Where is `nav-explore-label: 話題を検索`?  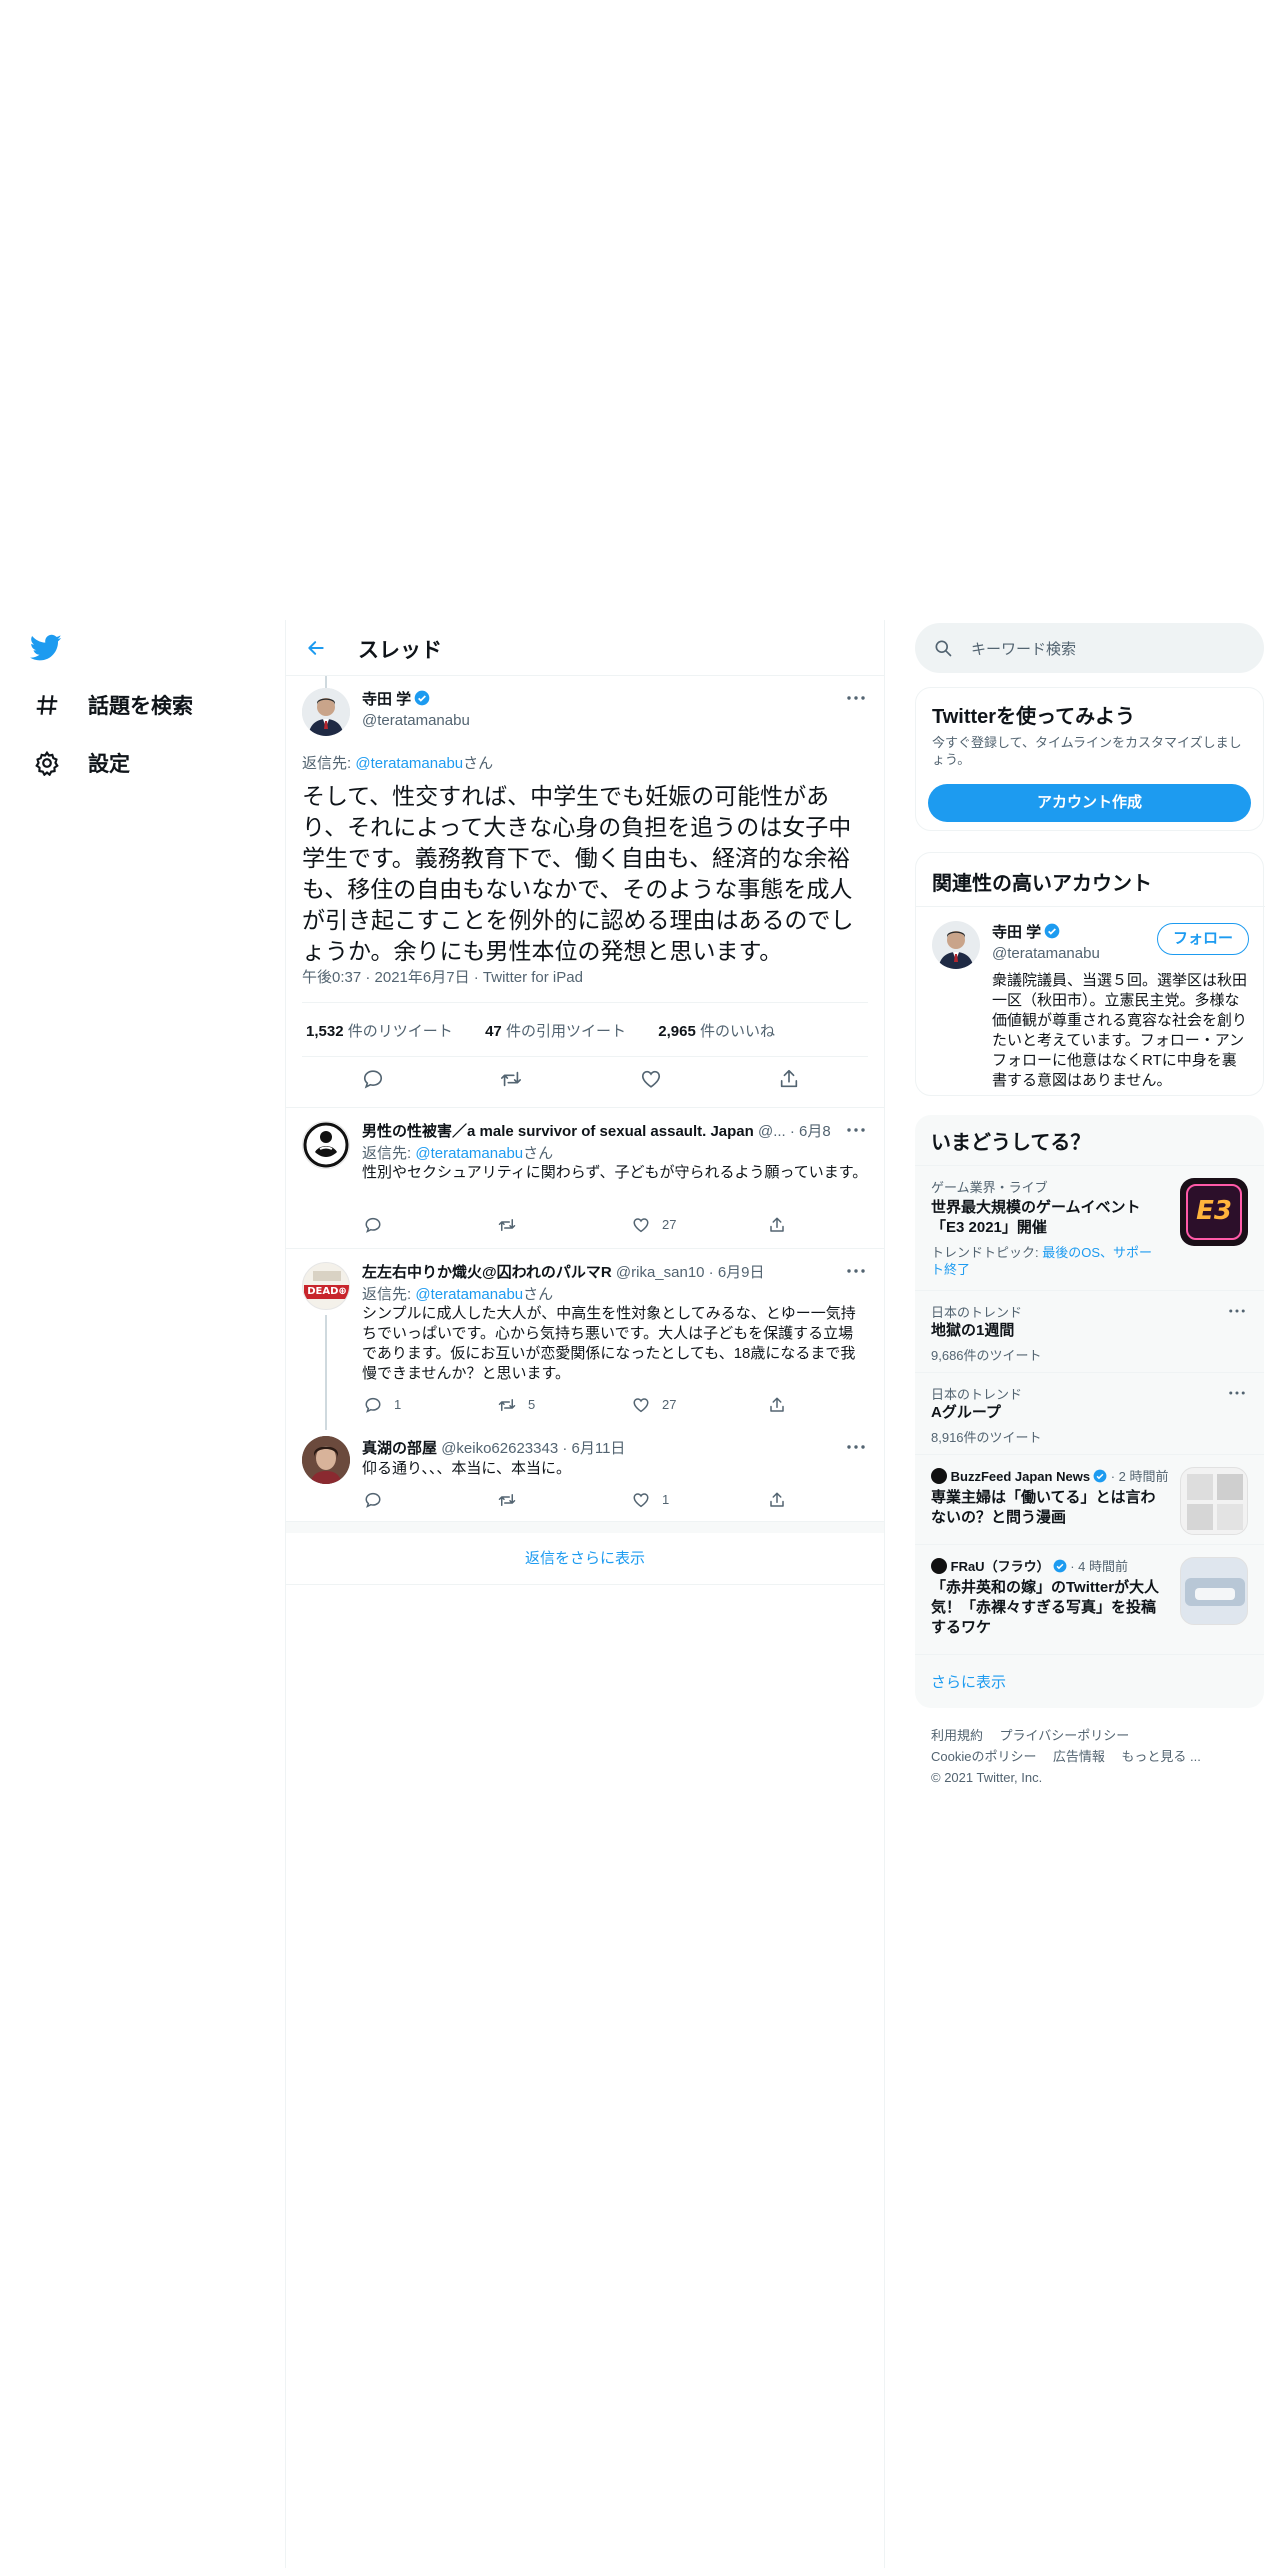
nav-explore-label: 話題を検索 is located at coordinates (140, 706).